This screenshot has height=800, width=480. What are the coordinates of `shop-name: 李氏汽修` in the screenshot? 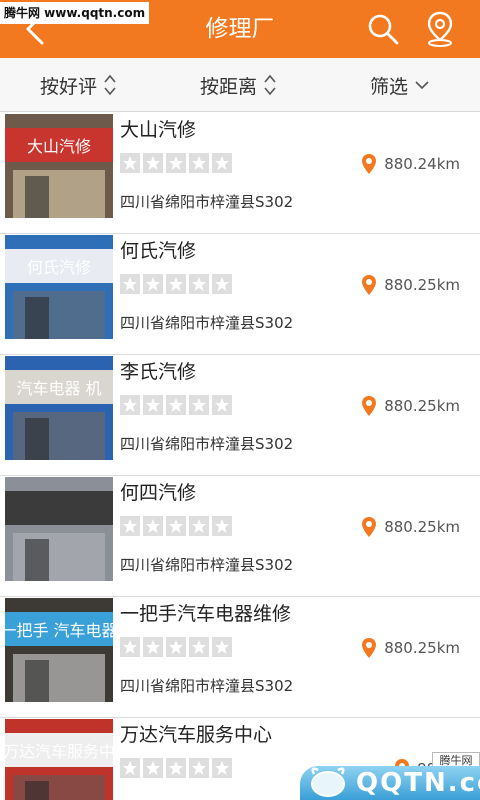 It's located at (158, 372).